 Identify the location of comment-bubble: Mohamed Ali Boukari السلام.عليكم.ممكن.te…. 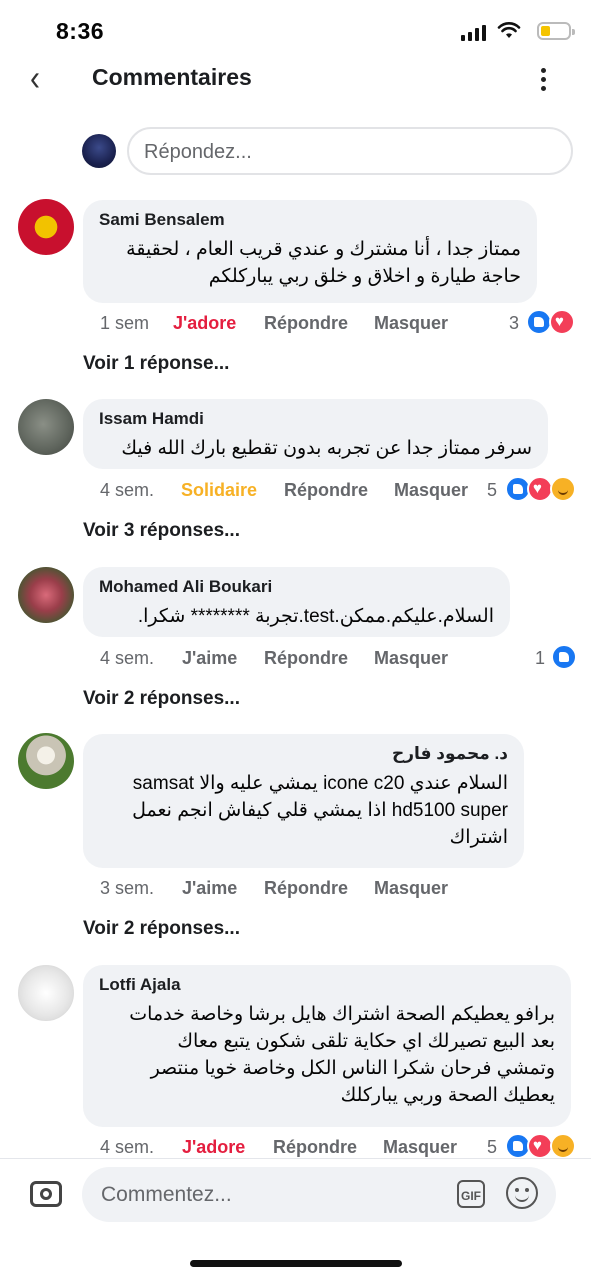
(296, 602).